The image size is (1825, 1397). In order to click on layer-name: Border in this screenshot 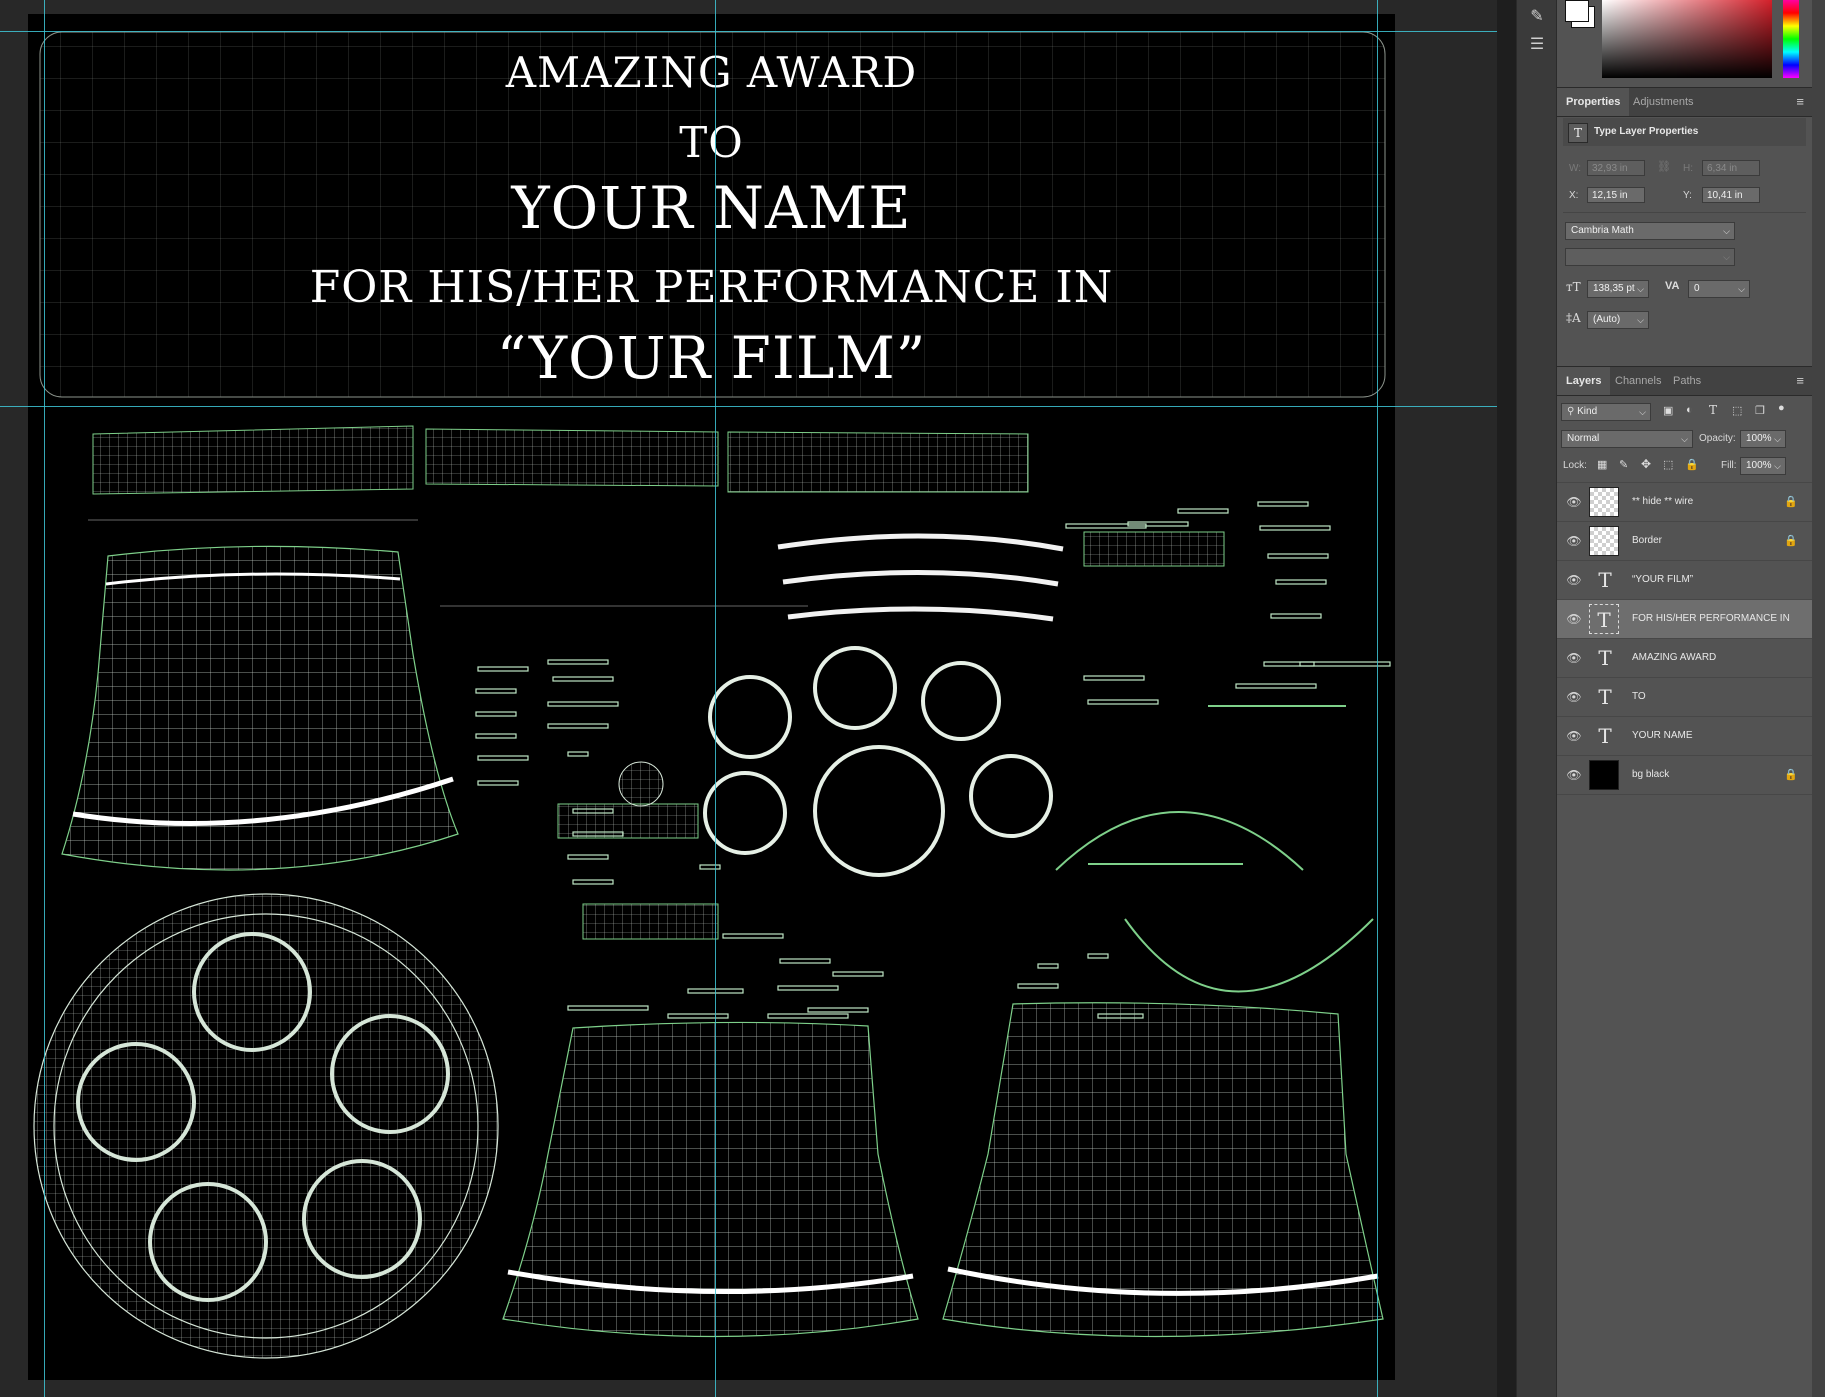, I will do `click(1647, 541)`.